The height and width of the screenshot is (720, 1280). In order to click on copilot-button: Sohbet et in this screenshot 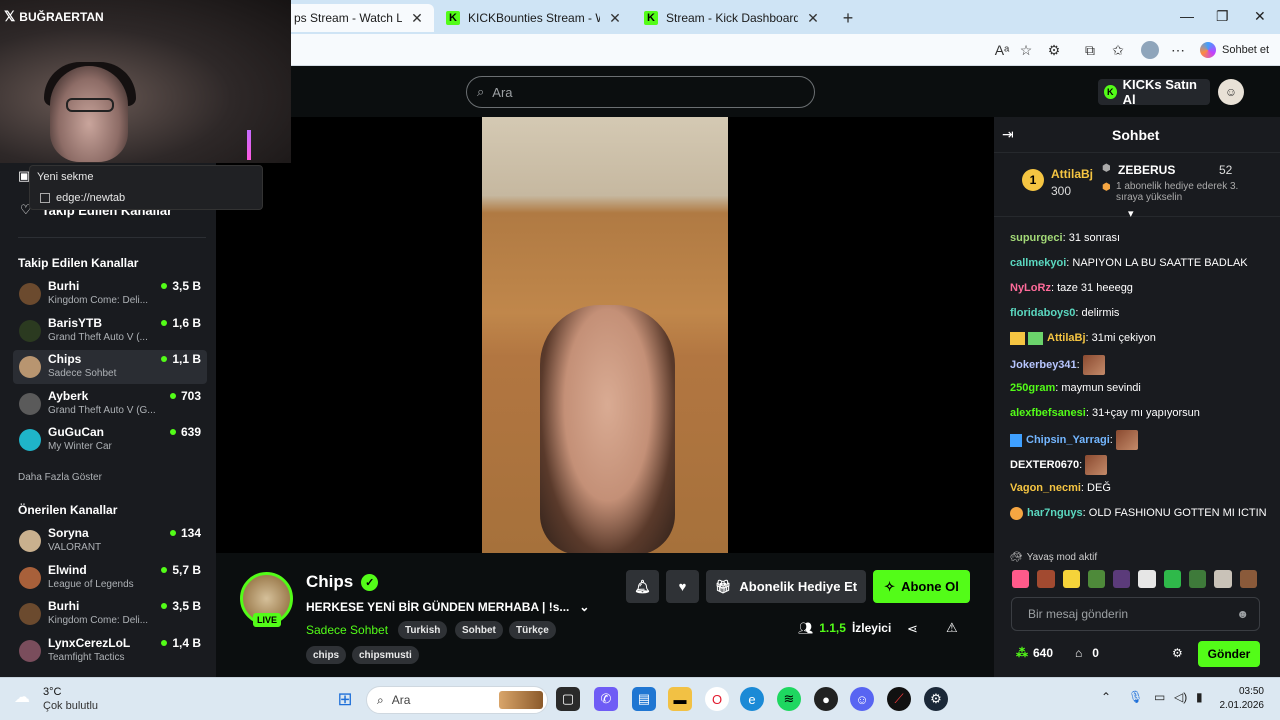, I will do `click(1234, 50)`.